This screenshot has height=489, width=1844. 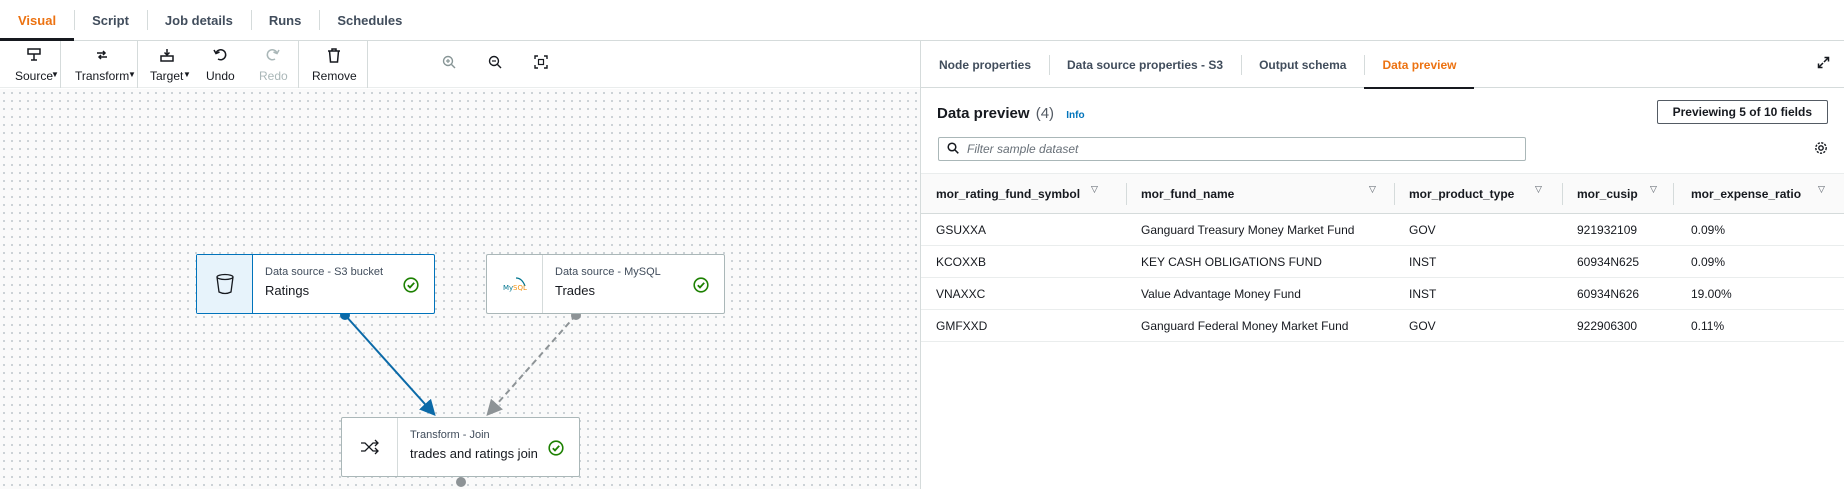 I want to click on table-cell: KCOXXB, so click(x=961, y=261).